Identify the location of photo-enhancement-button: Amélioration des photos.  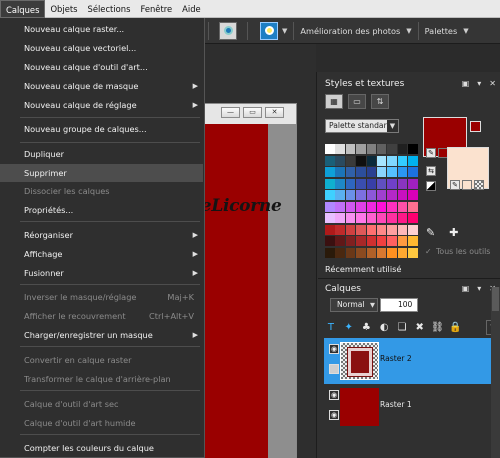
(350, 31).